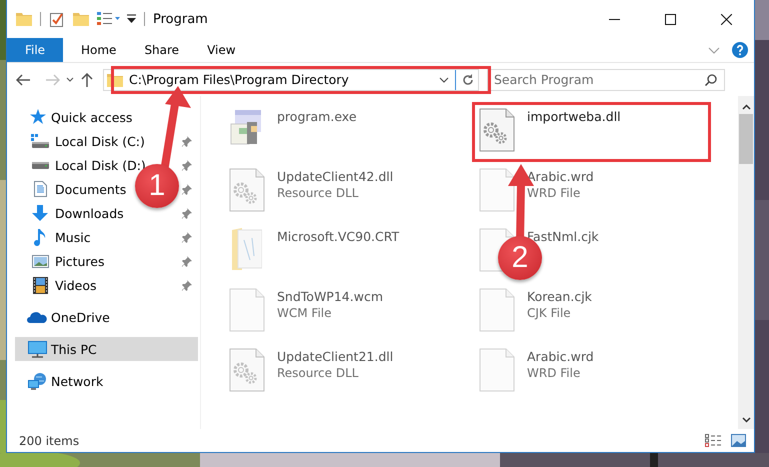 The width and height of the screenshot is (769, 467). What do you see at coordinates (574, 116) in the screenshot?
I see `file-name: importweba.dll` at bounding box center [574, 116].